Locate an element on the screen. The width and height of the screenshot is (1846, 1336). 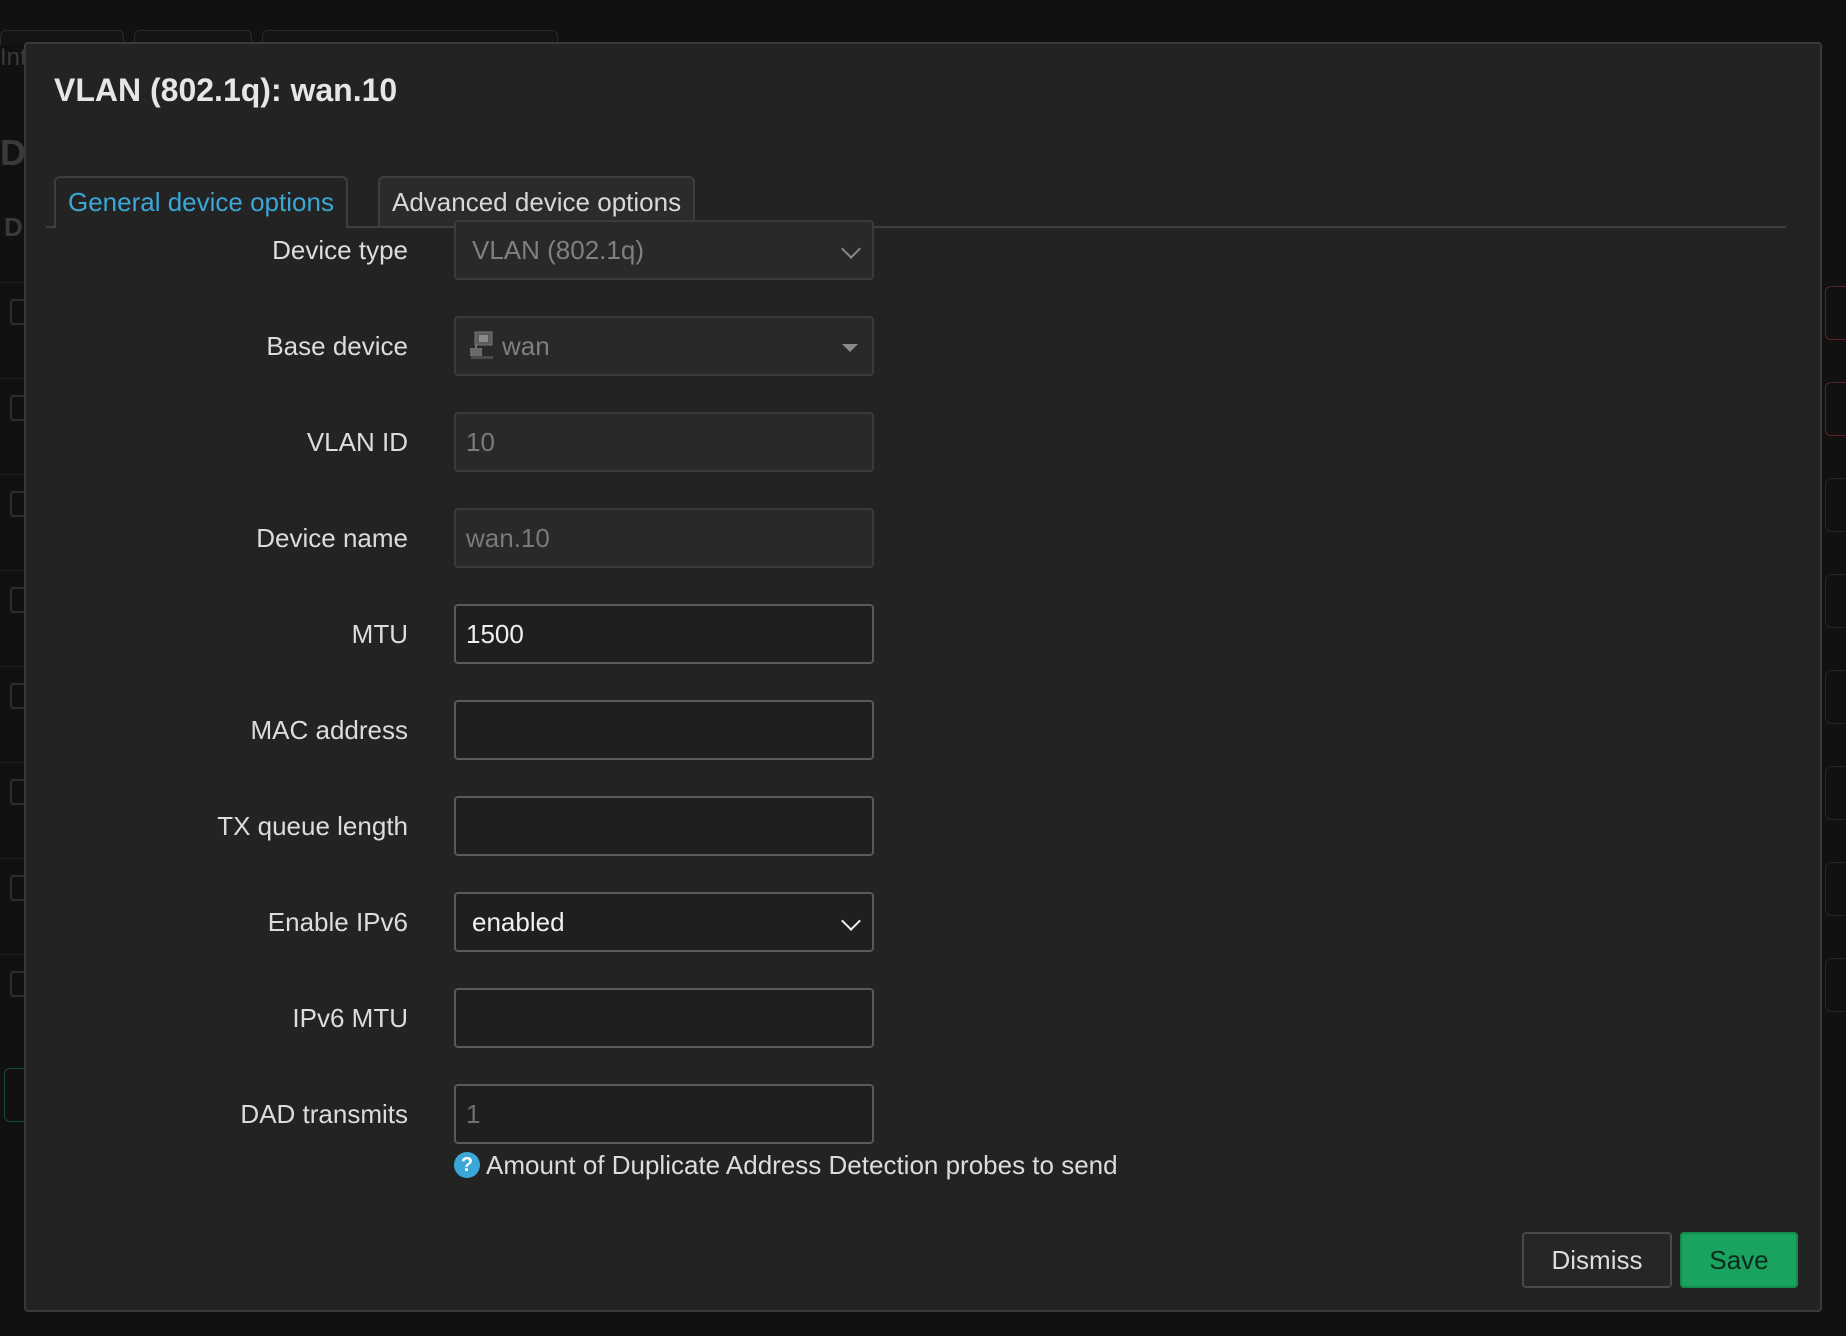
mac-address-label: MAC address is located at coordinates (329, 730).